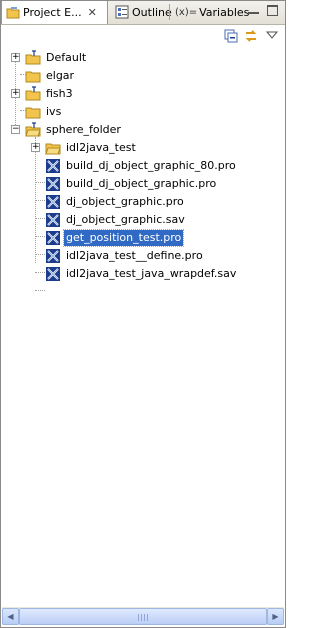  Describe the element at coordinates (122, 12) in the screenshot. I see `outline-icon` at that location.